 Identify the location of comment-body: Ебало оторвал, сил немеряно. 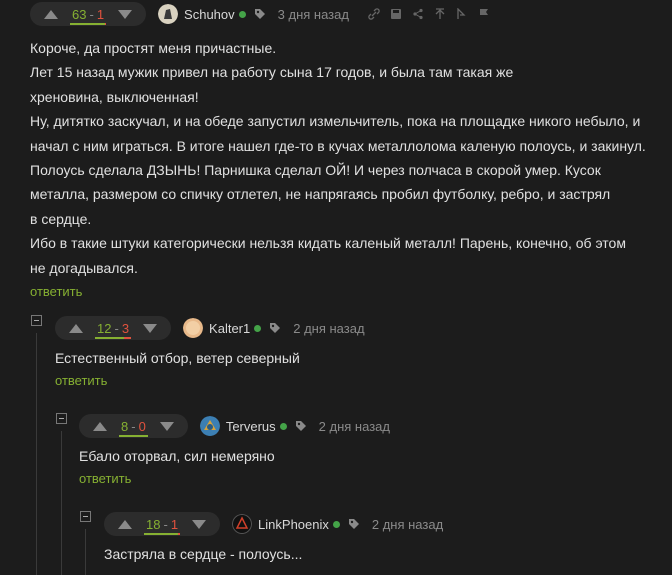
(375, 456).